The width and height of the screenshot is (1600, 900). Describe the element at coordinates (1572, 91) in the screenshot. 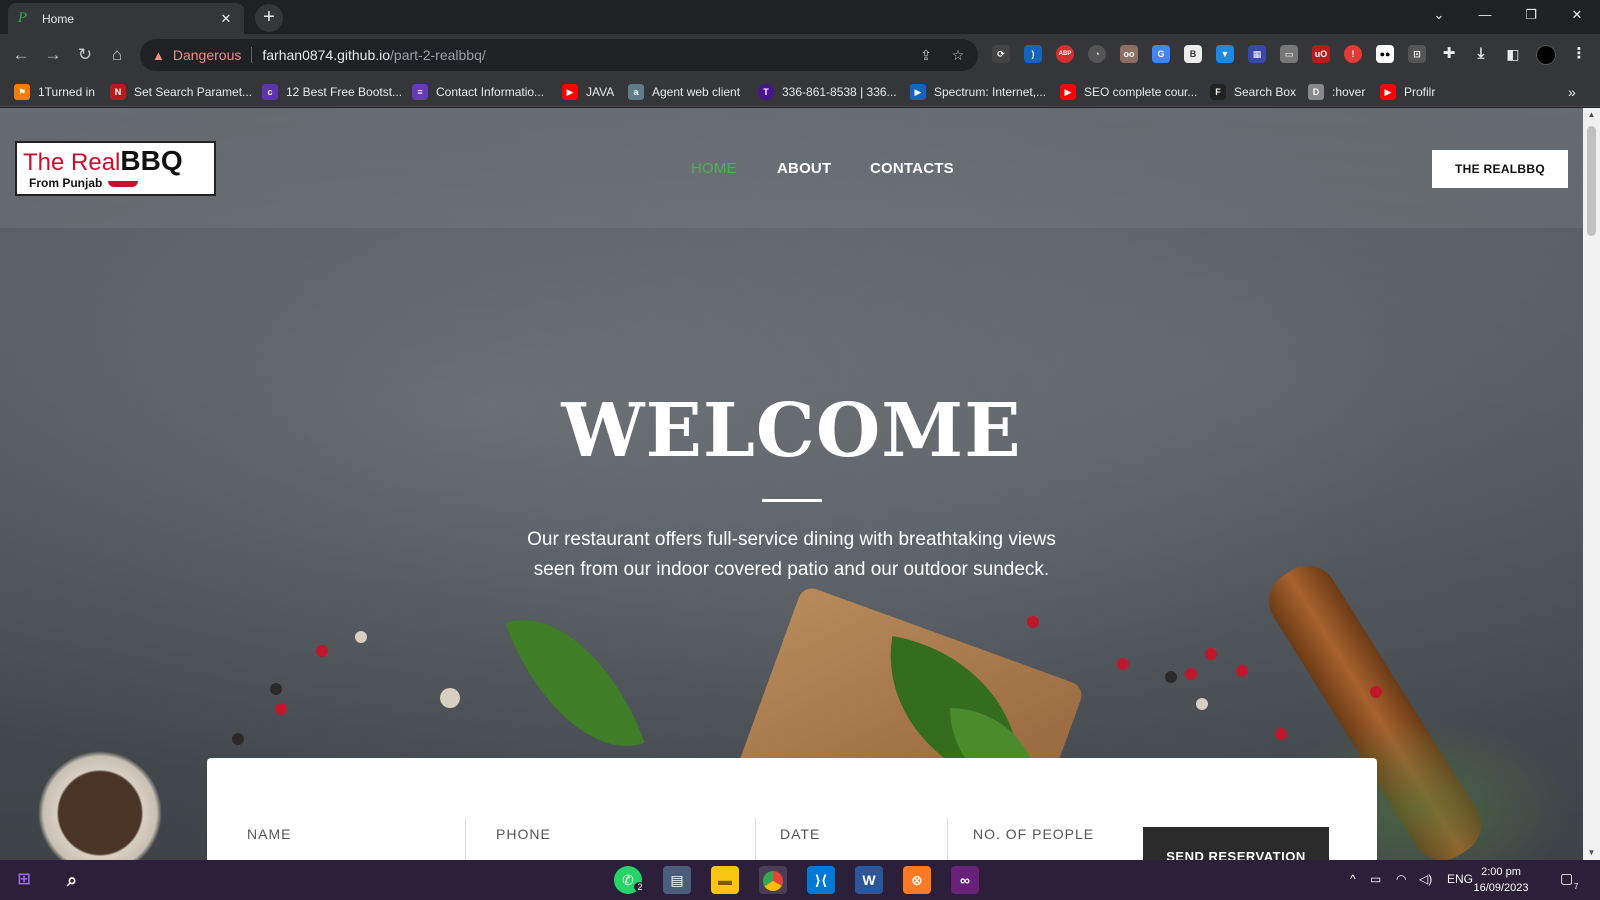

I see `more-bookmarks-icon: »` at that location.